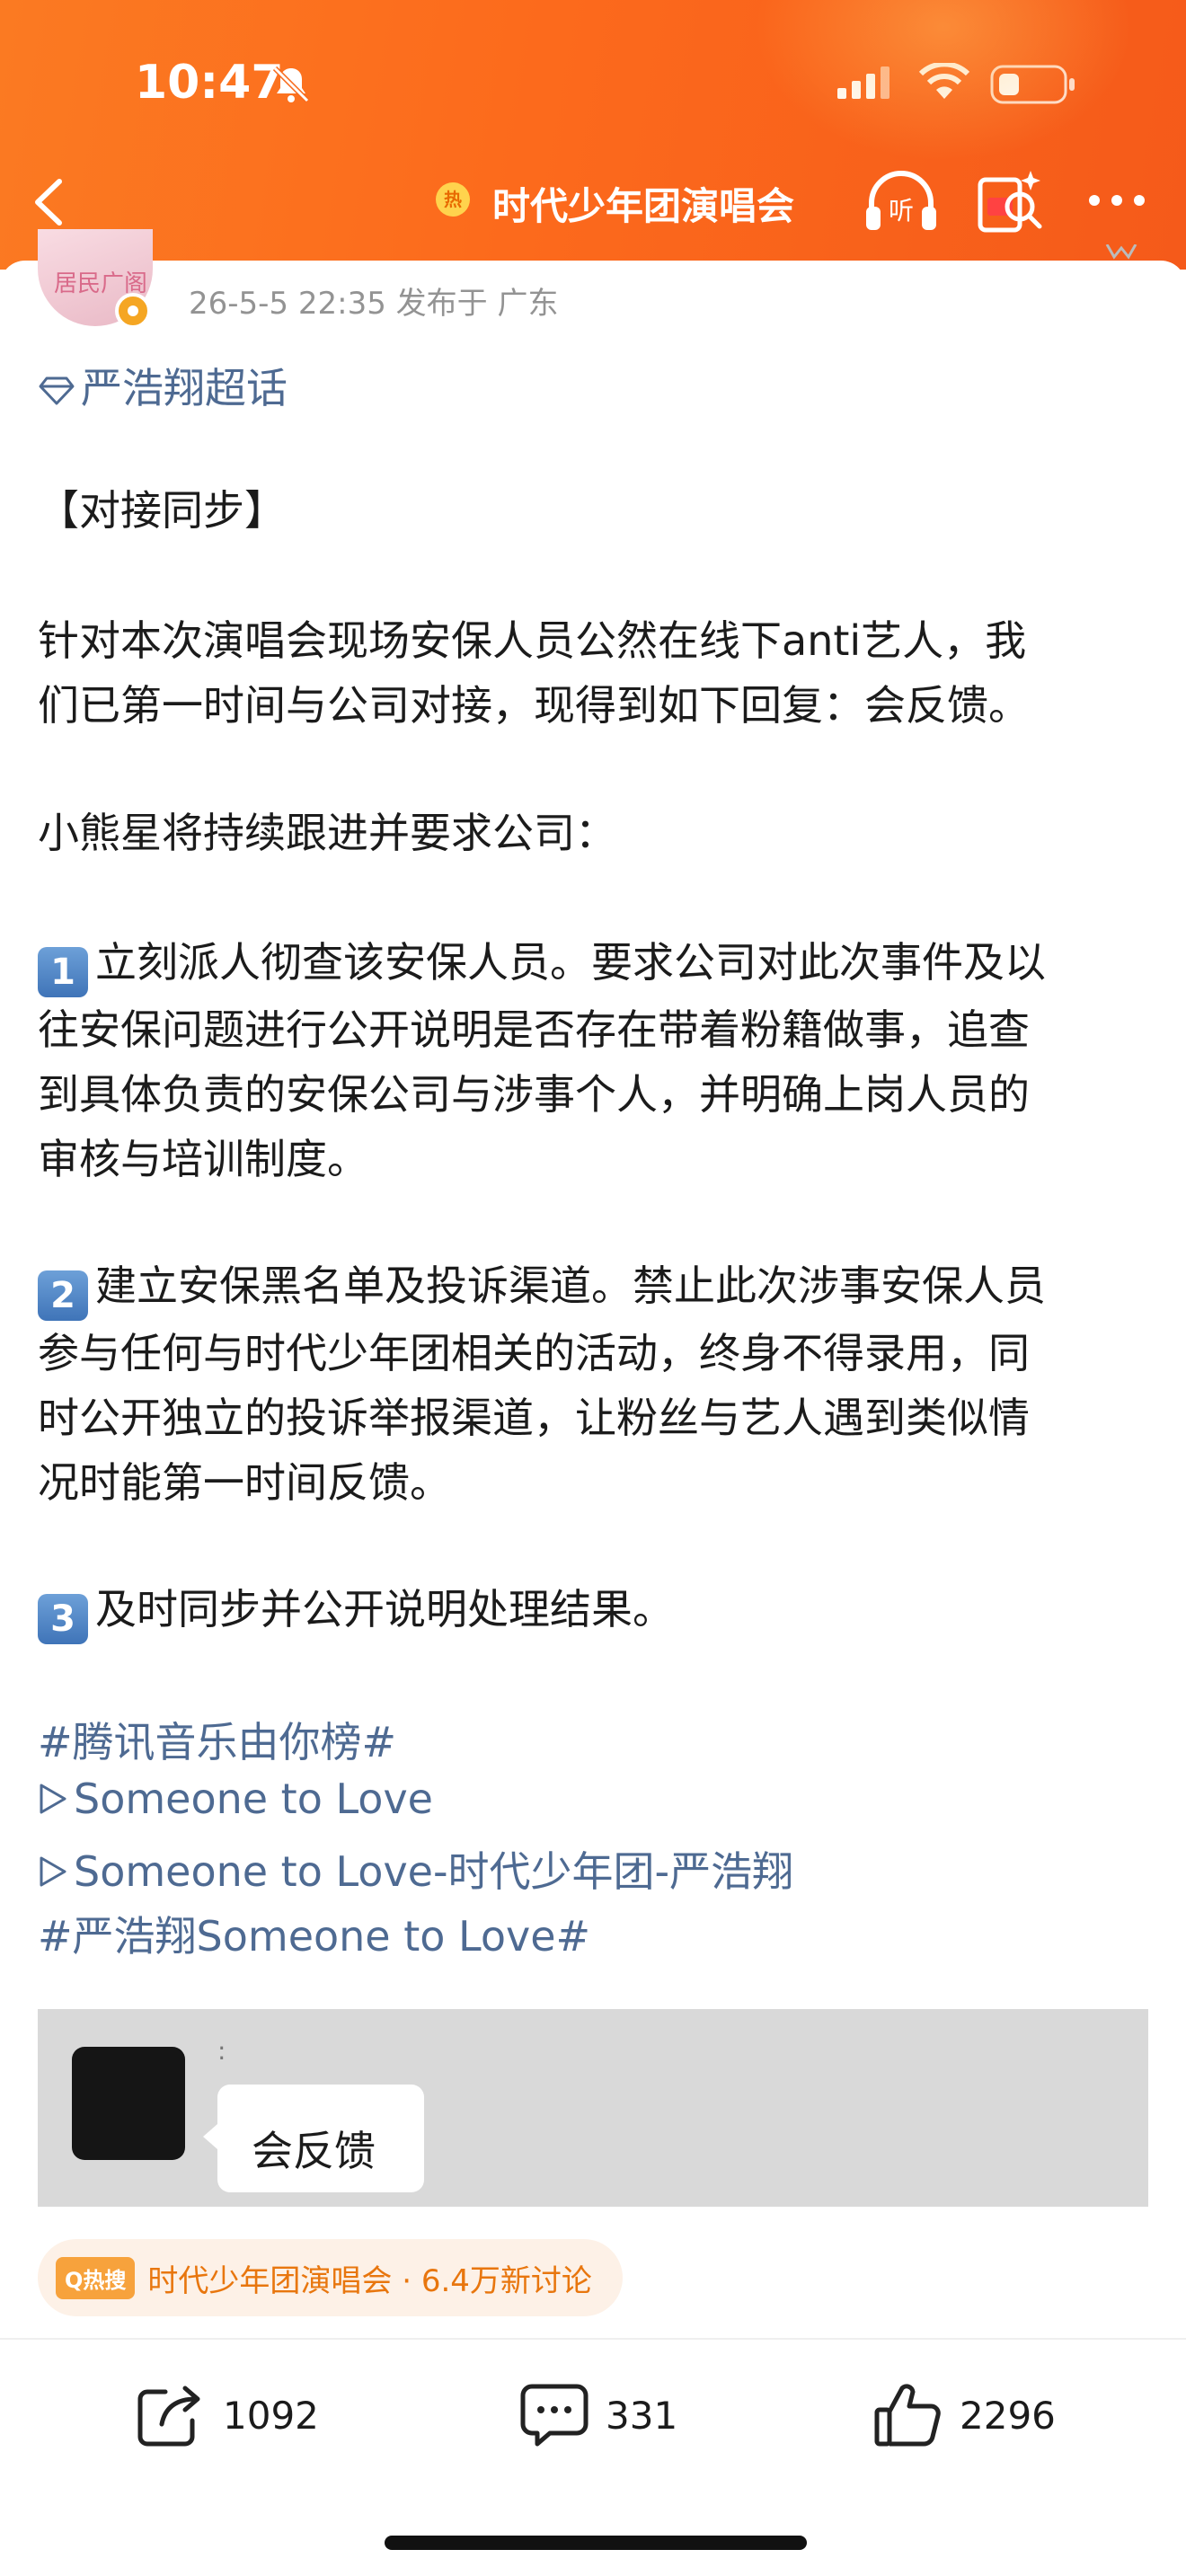 The width and height of the screenshot is (1186, 2576). Describe the element at coordinates (593, 2108) in the screenshot. I see `attached-image: :` at that location.